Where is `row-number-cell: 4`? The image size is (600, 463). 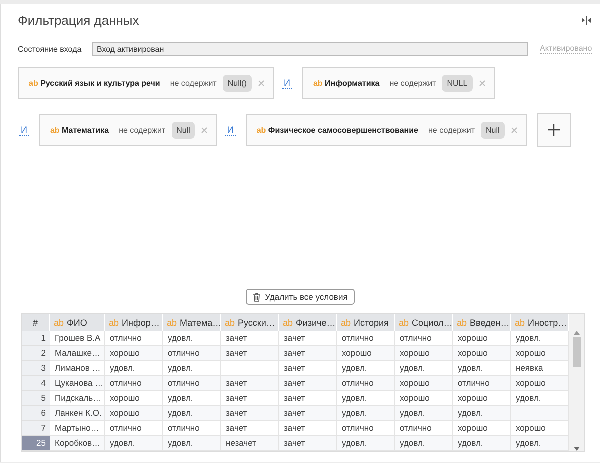
row-number-cell: 4 is located at coordinates (36, 383).